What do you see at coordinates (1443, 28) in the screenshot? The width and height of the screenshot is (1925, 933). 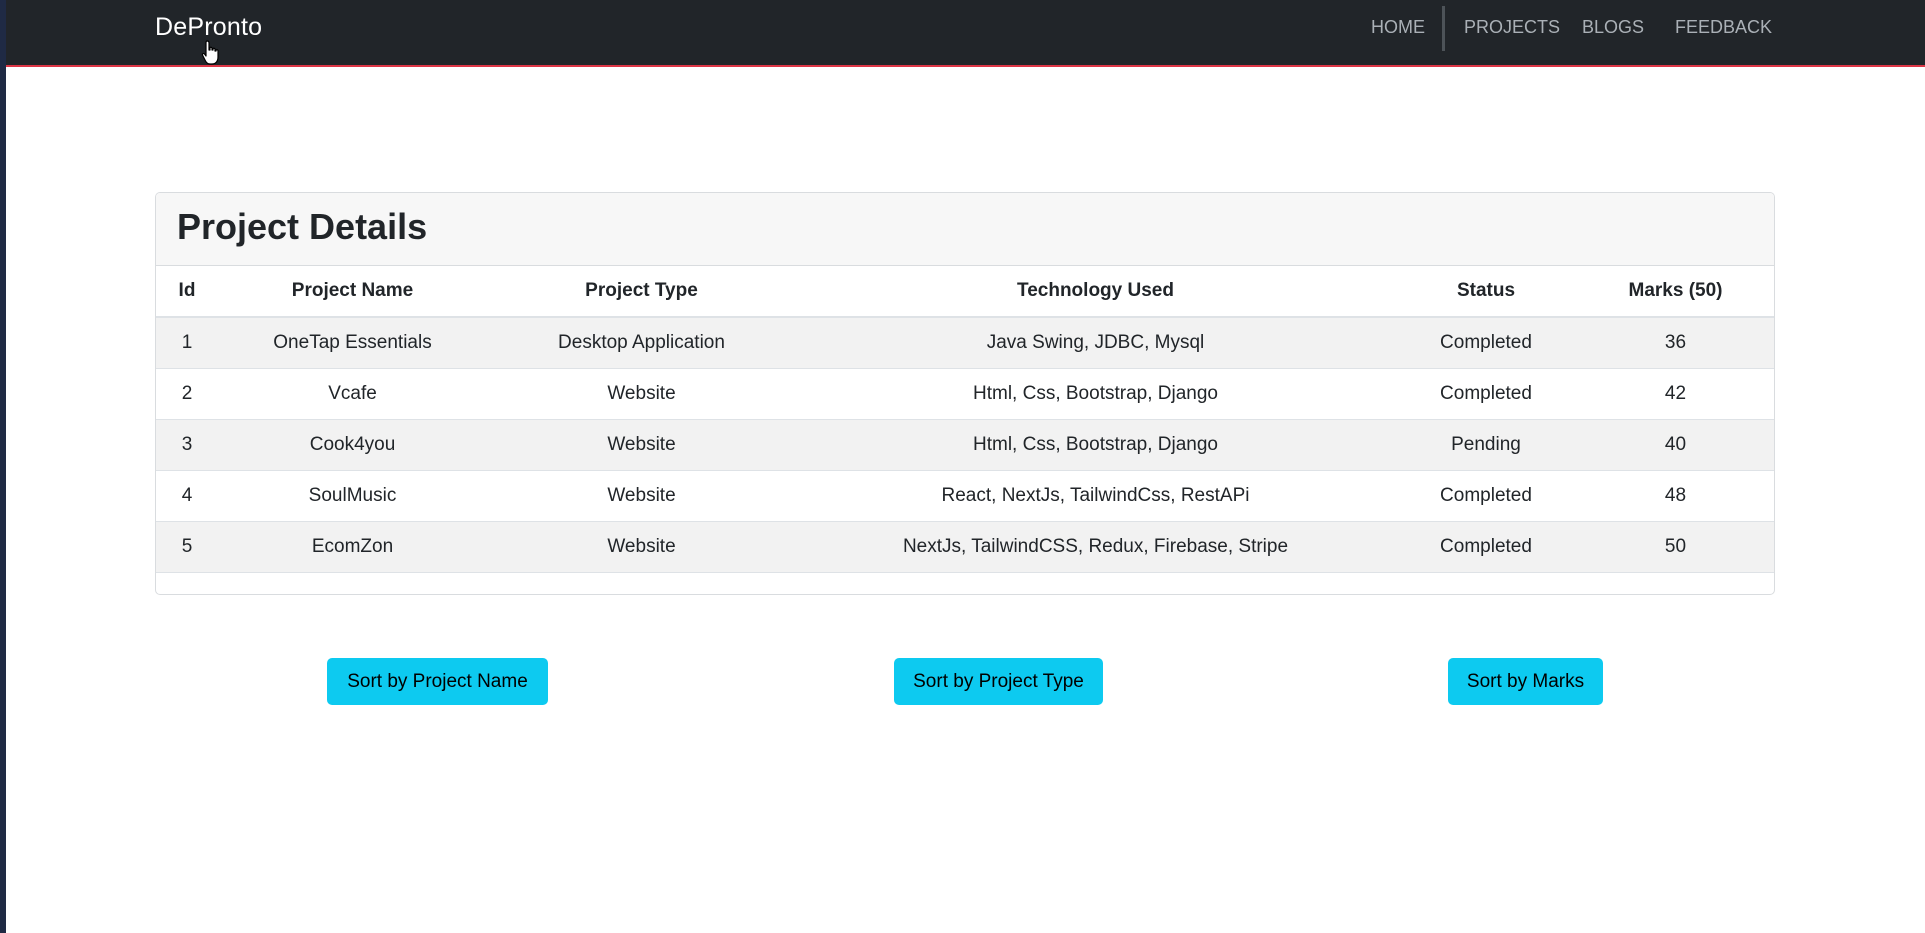 I see `nav-divider` at bounding box center [1443, 28].